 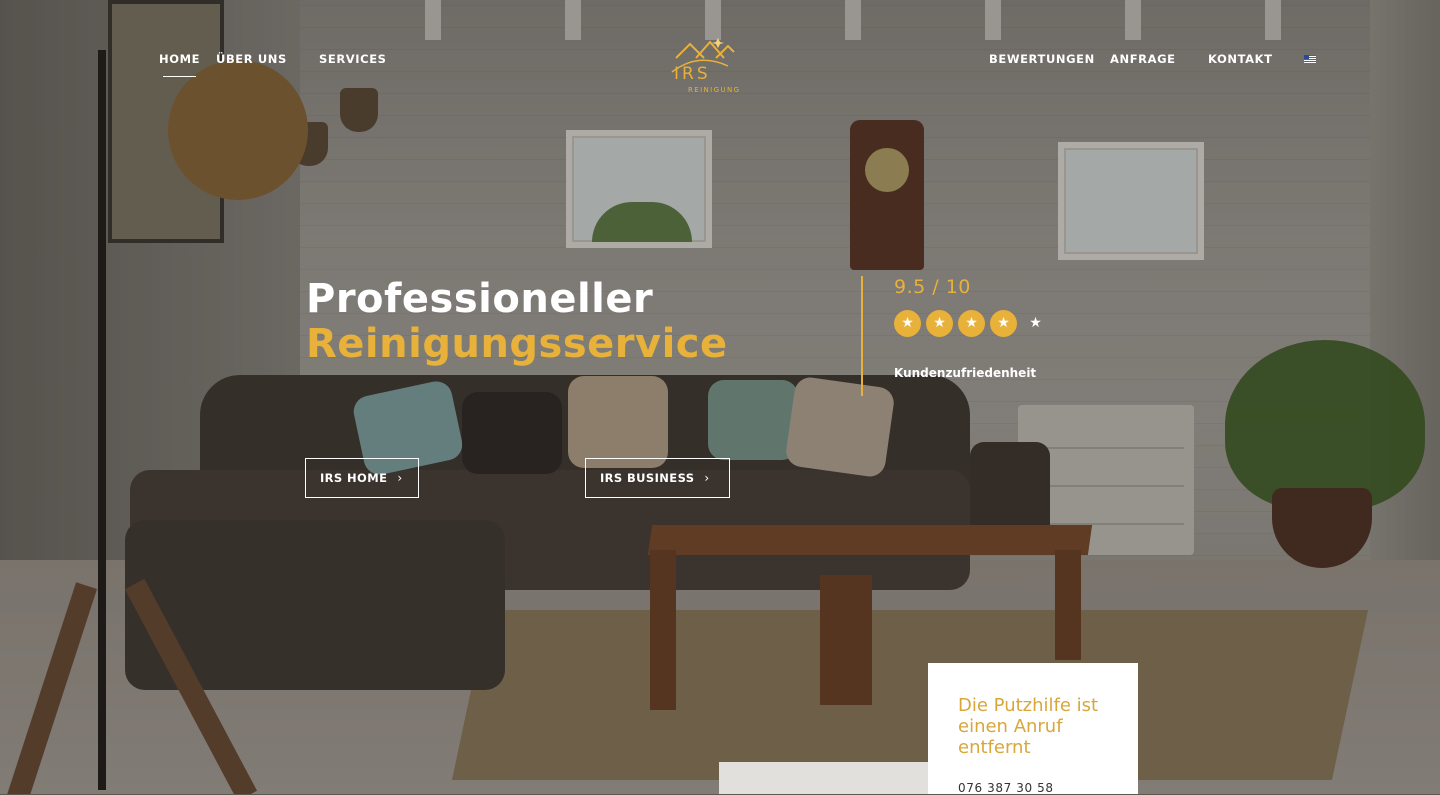 What do you see at coordinates (353, 59) in the screenshot?
I see `nav-services: SERVICES` at bounding box center [353, 59].